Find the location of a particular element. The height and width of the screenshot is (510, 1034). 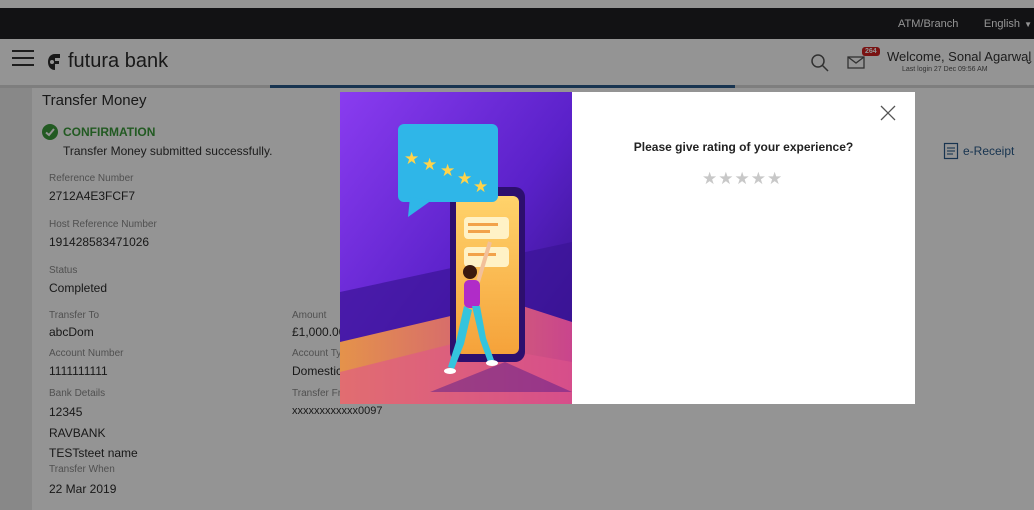

star-rating: ★ ★ ★ ★ ★ is located at coordinates (742, 179).